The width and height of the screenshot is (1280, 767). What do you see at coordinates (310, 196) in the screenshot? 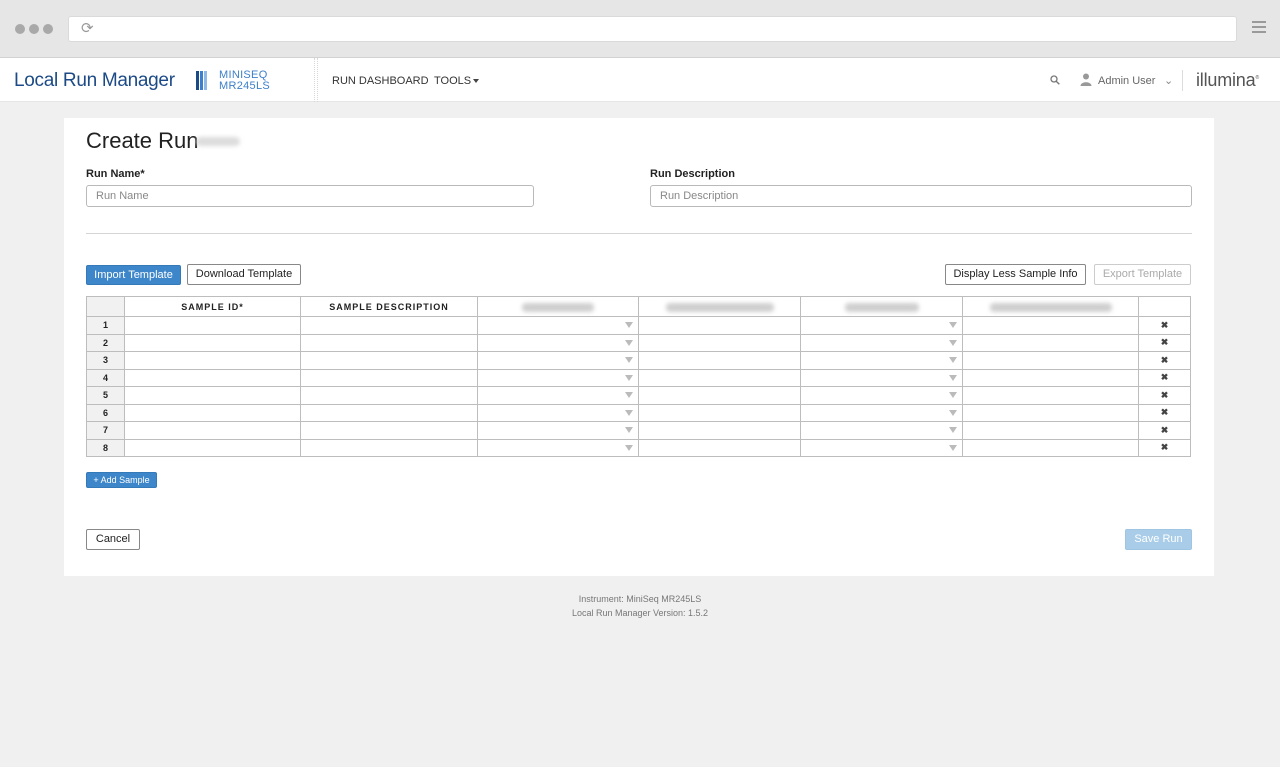
I see `run-name-input` at bounding box center [310, 196].